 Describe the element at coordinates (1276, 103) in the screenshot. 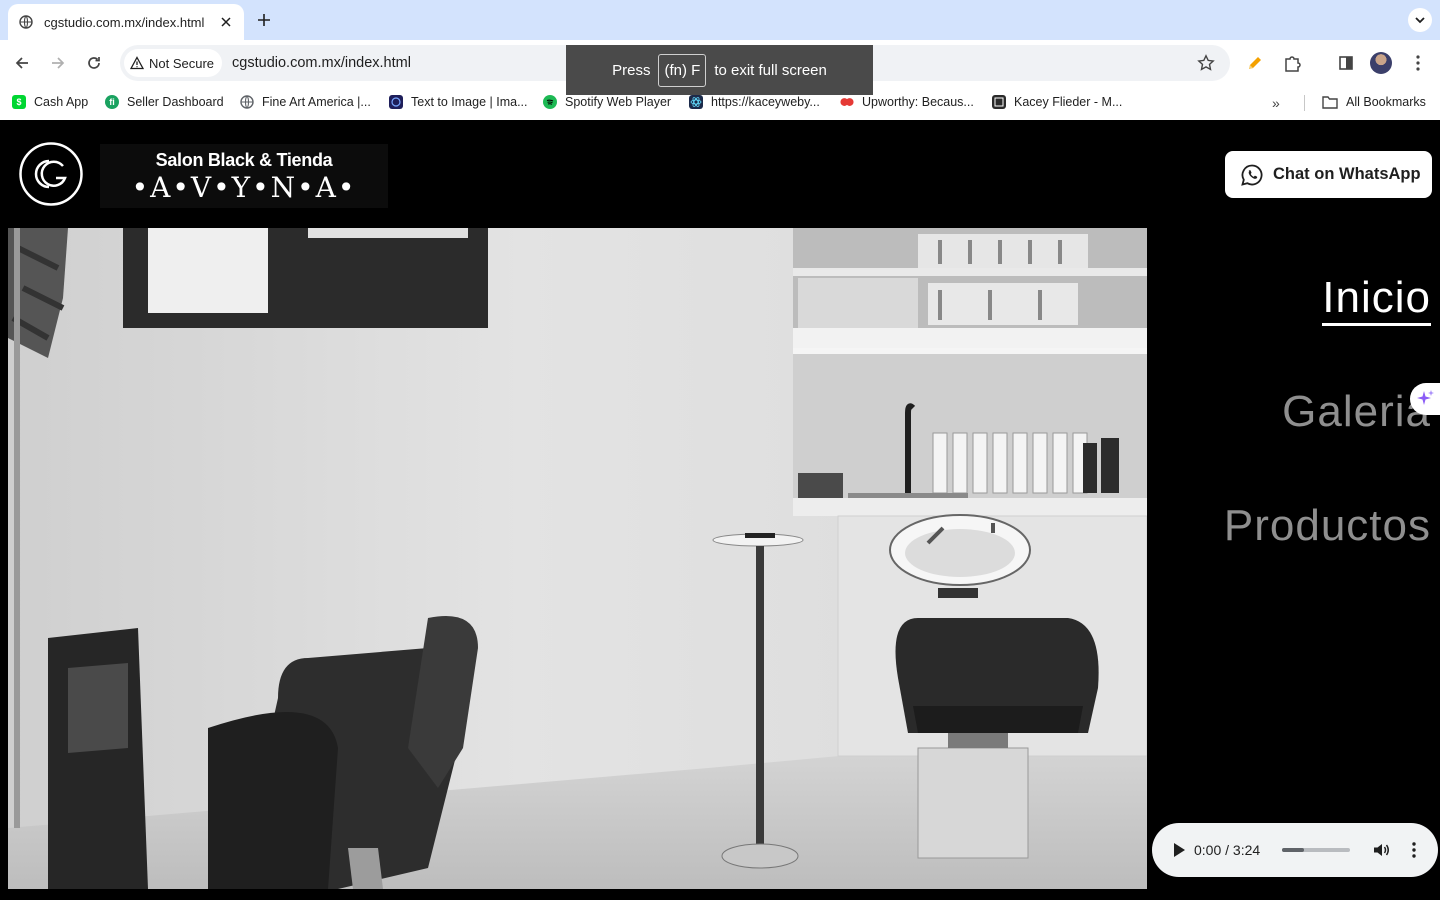

I see `chevron-double-right-icon: »` at that location.